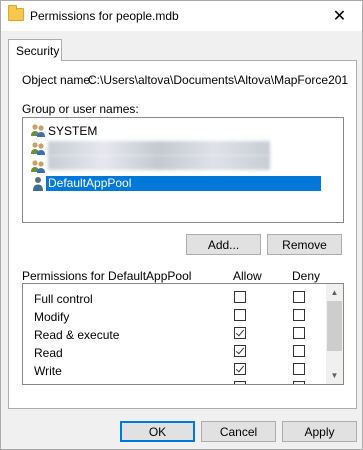 The image size is (363, 450). I want to click on permission-row: Modify, so click(173, 316).